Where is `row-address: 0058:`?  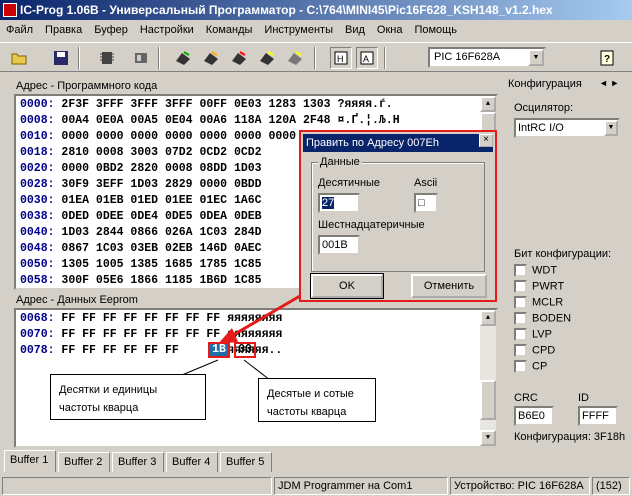 row-address: 0058: is located at coordinates (37, 280).